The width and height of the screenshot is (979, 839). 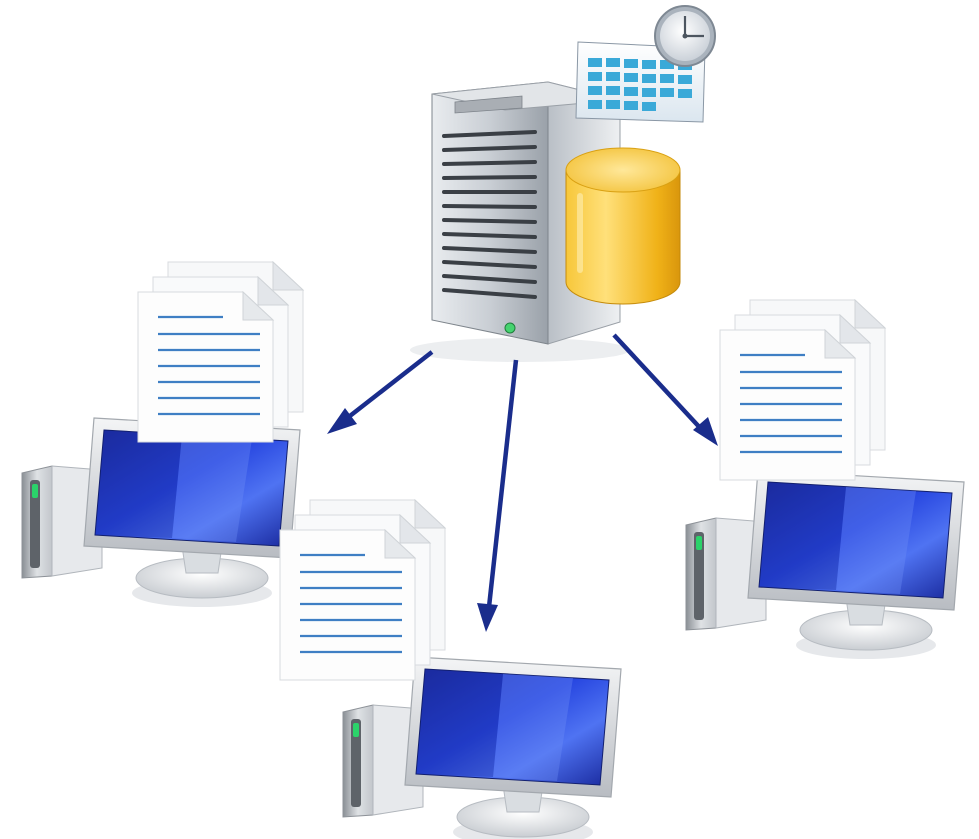 What do you see at coordinates (498, 495) in the screenshot?
I see `arrow-to-bottom-client` at bounding box center [498, 495].